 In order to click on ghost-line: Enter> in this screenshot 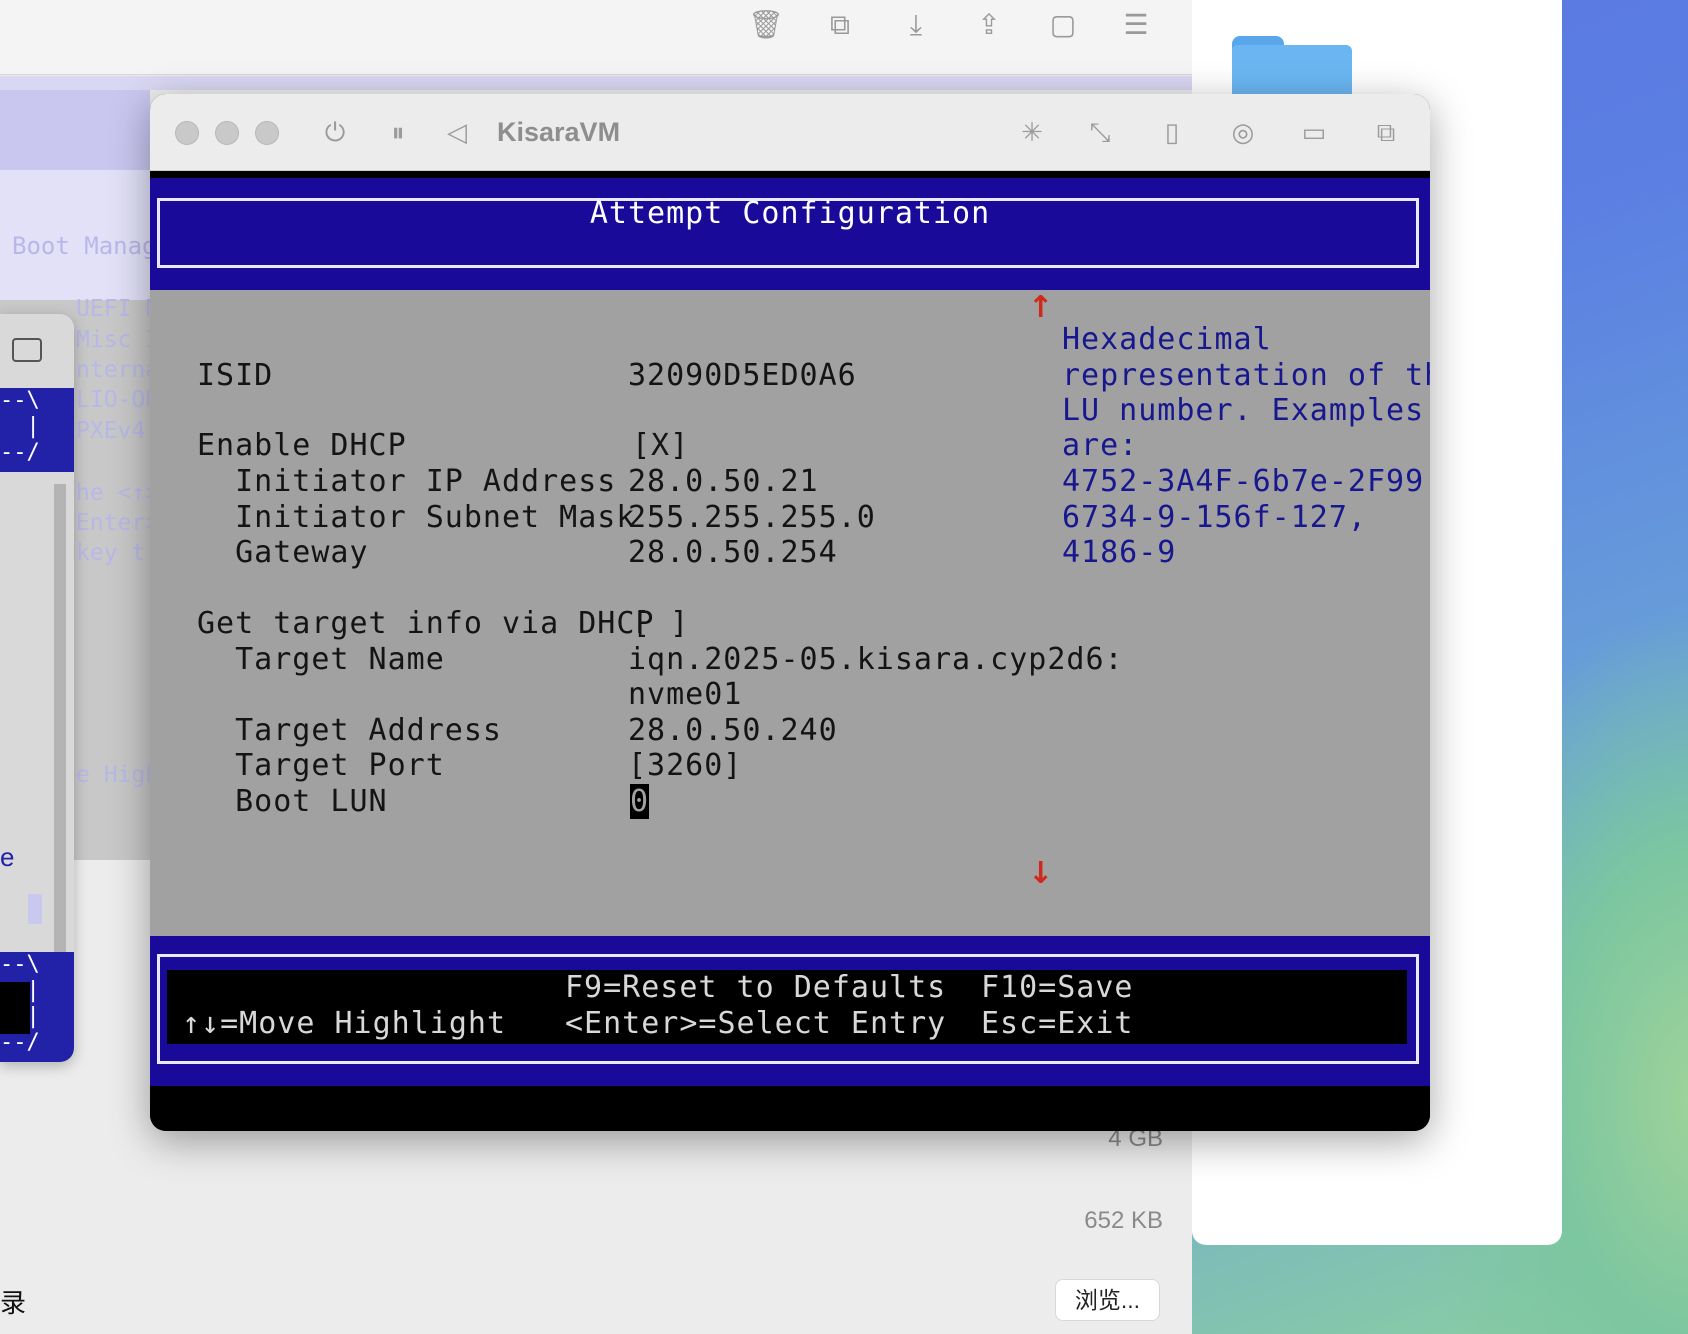, I will do `click(118, 523)`.